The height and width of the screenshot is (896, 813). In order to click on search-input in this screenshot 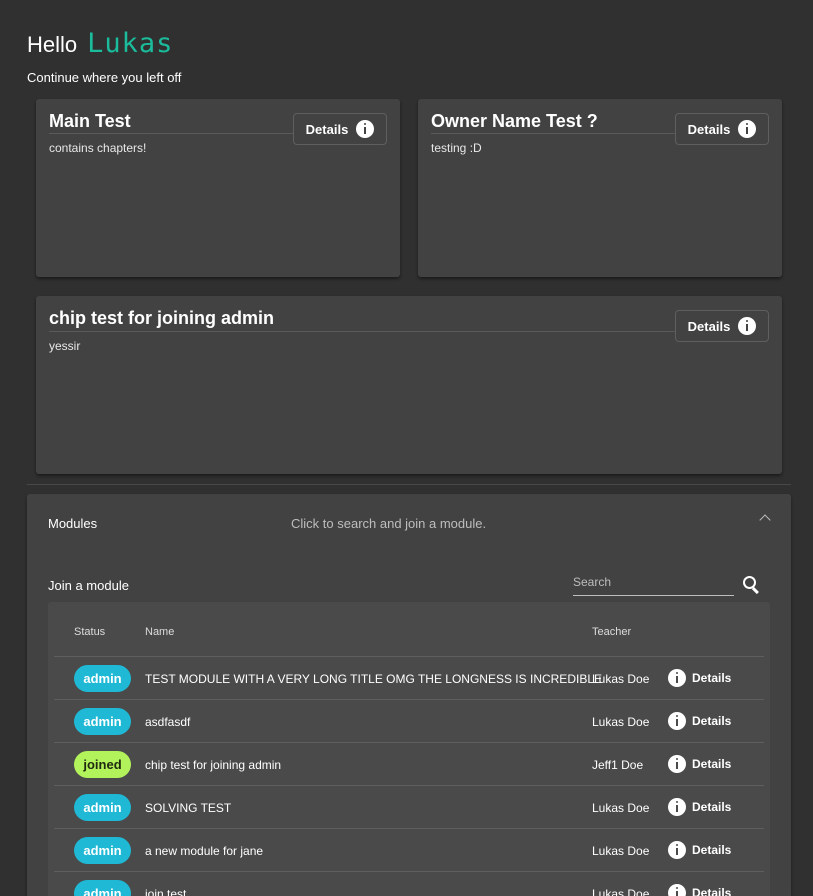, I will do `click(653, 582)`.